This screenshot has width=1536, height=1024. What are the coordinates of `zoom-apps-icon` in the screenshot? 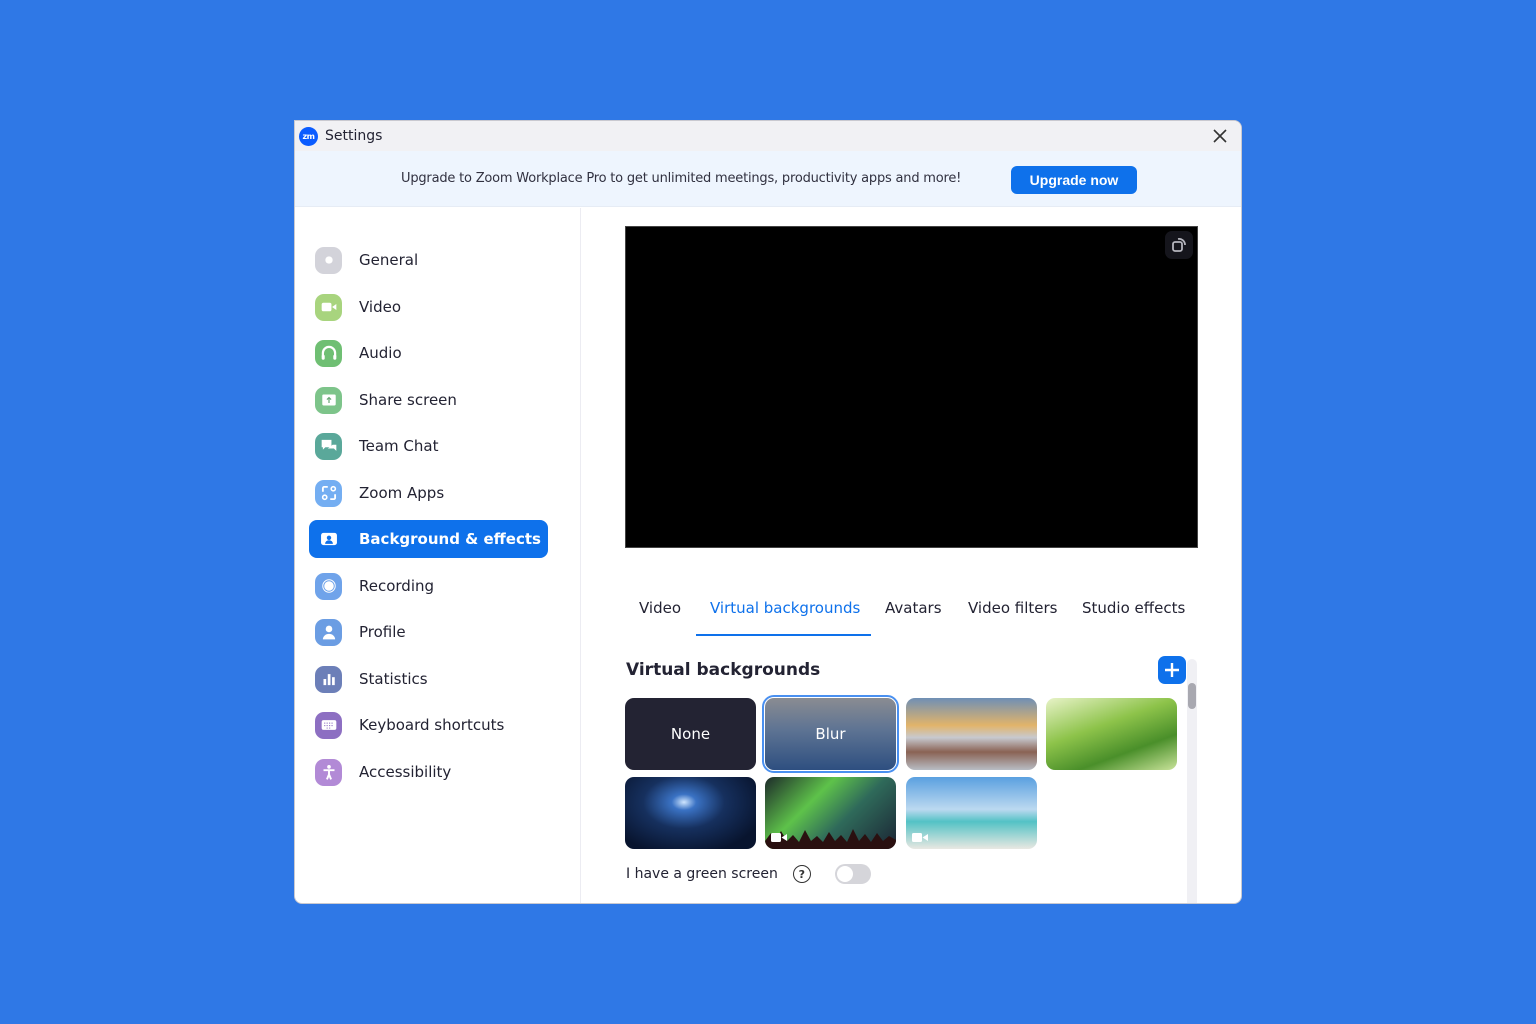 It's located at (328, 493).